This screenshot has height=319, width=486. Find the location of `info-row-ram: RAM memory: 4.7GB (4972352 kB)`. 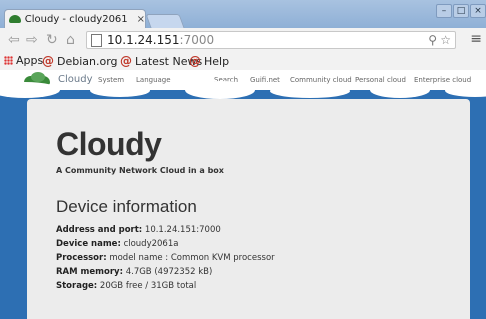

info-row-ram: RAM memory: 4.7GB (4972352 kB) is located at coordinates (165, 272).